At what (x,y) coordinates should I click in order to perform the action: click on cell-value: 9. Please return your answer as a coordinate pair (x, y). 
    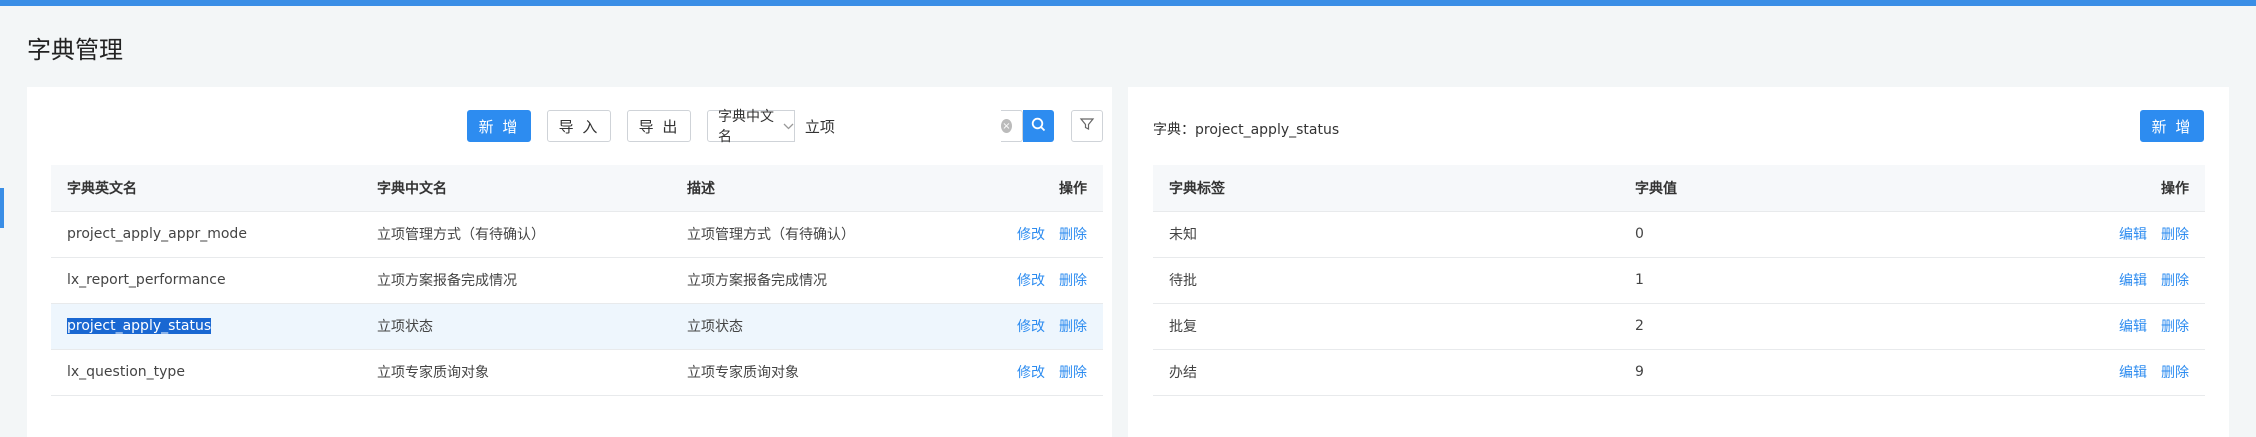
    Looking at the image, I should click on (1852, 372).